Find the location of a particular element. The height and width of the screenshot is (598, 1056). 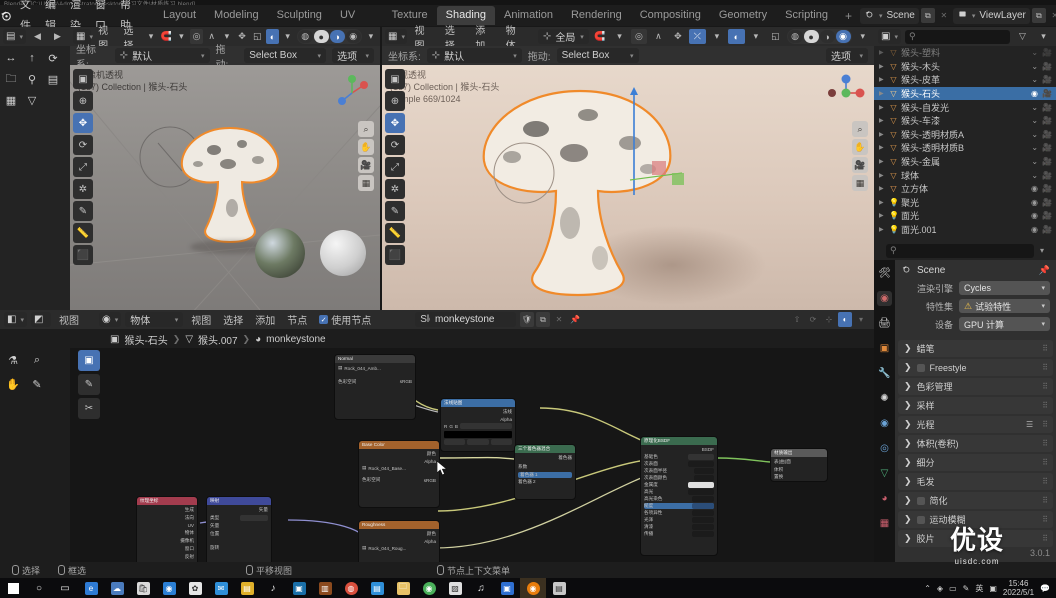

navigation-gizmo-right is located at coordinates (846, 93).